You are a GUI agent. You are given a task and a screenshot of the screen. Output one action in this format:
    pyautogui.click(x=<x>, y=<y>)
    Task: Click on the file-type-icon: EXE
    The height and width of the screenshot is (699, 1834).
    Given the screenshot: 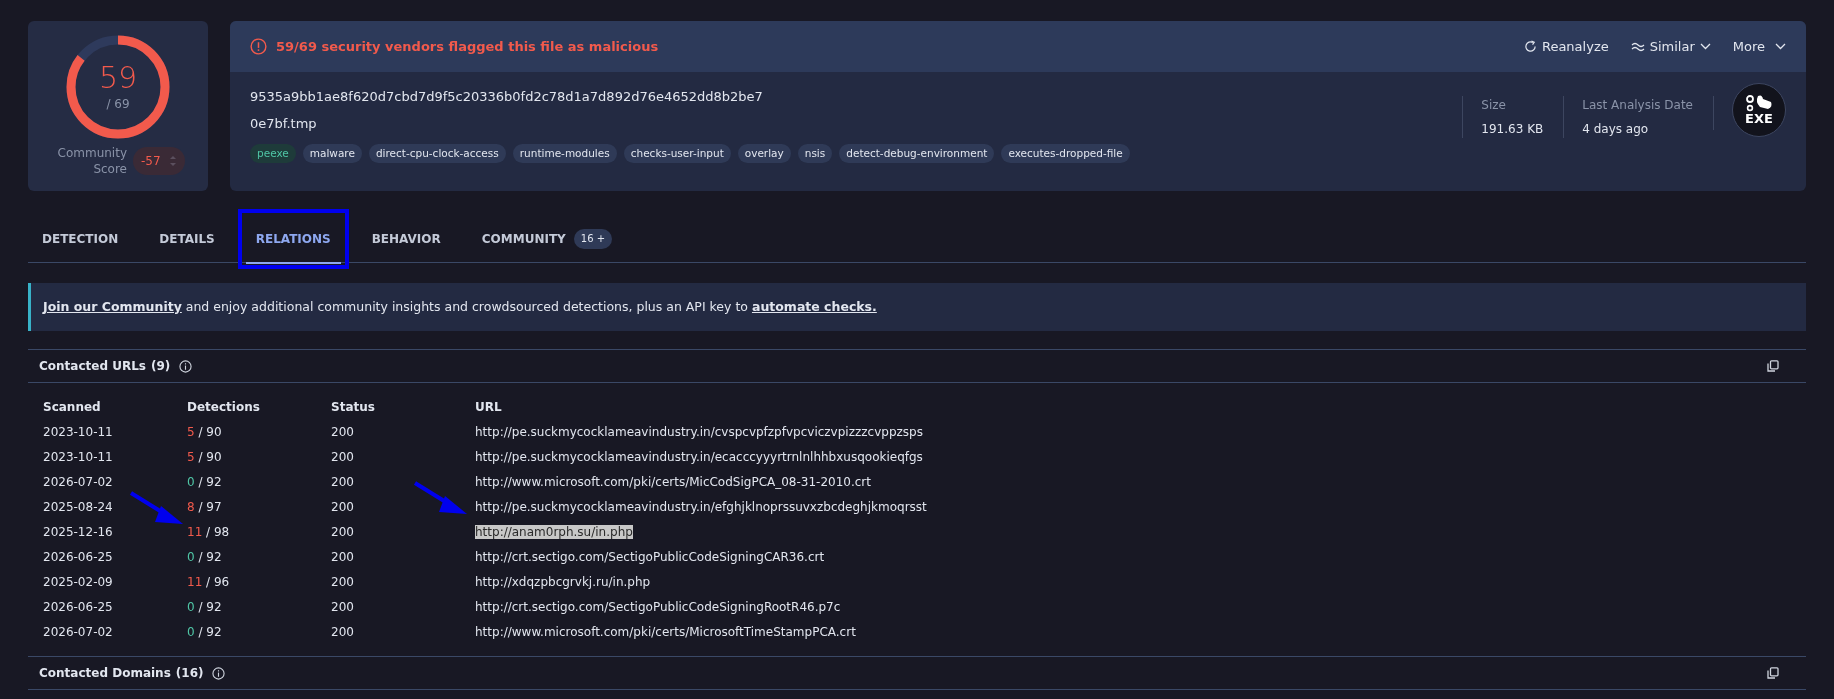 What is the action you would take?
    pyautogui.click(x=1759, y=110)
    